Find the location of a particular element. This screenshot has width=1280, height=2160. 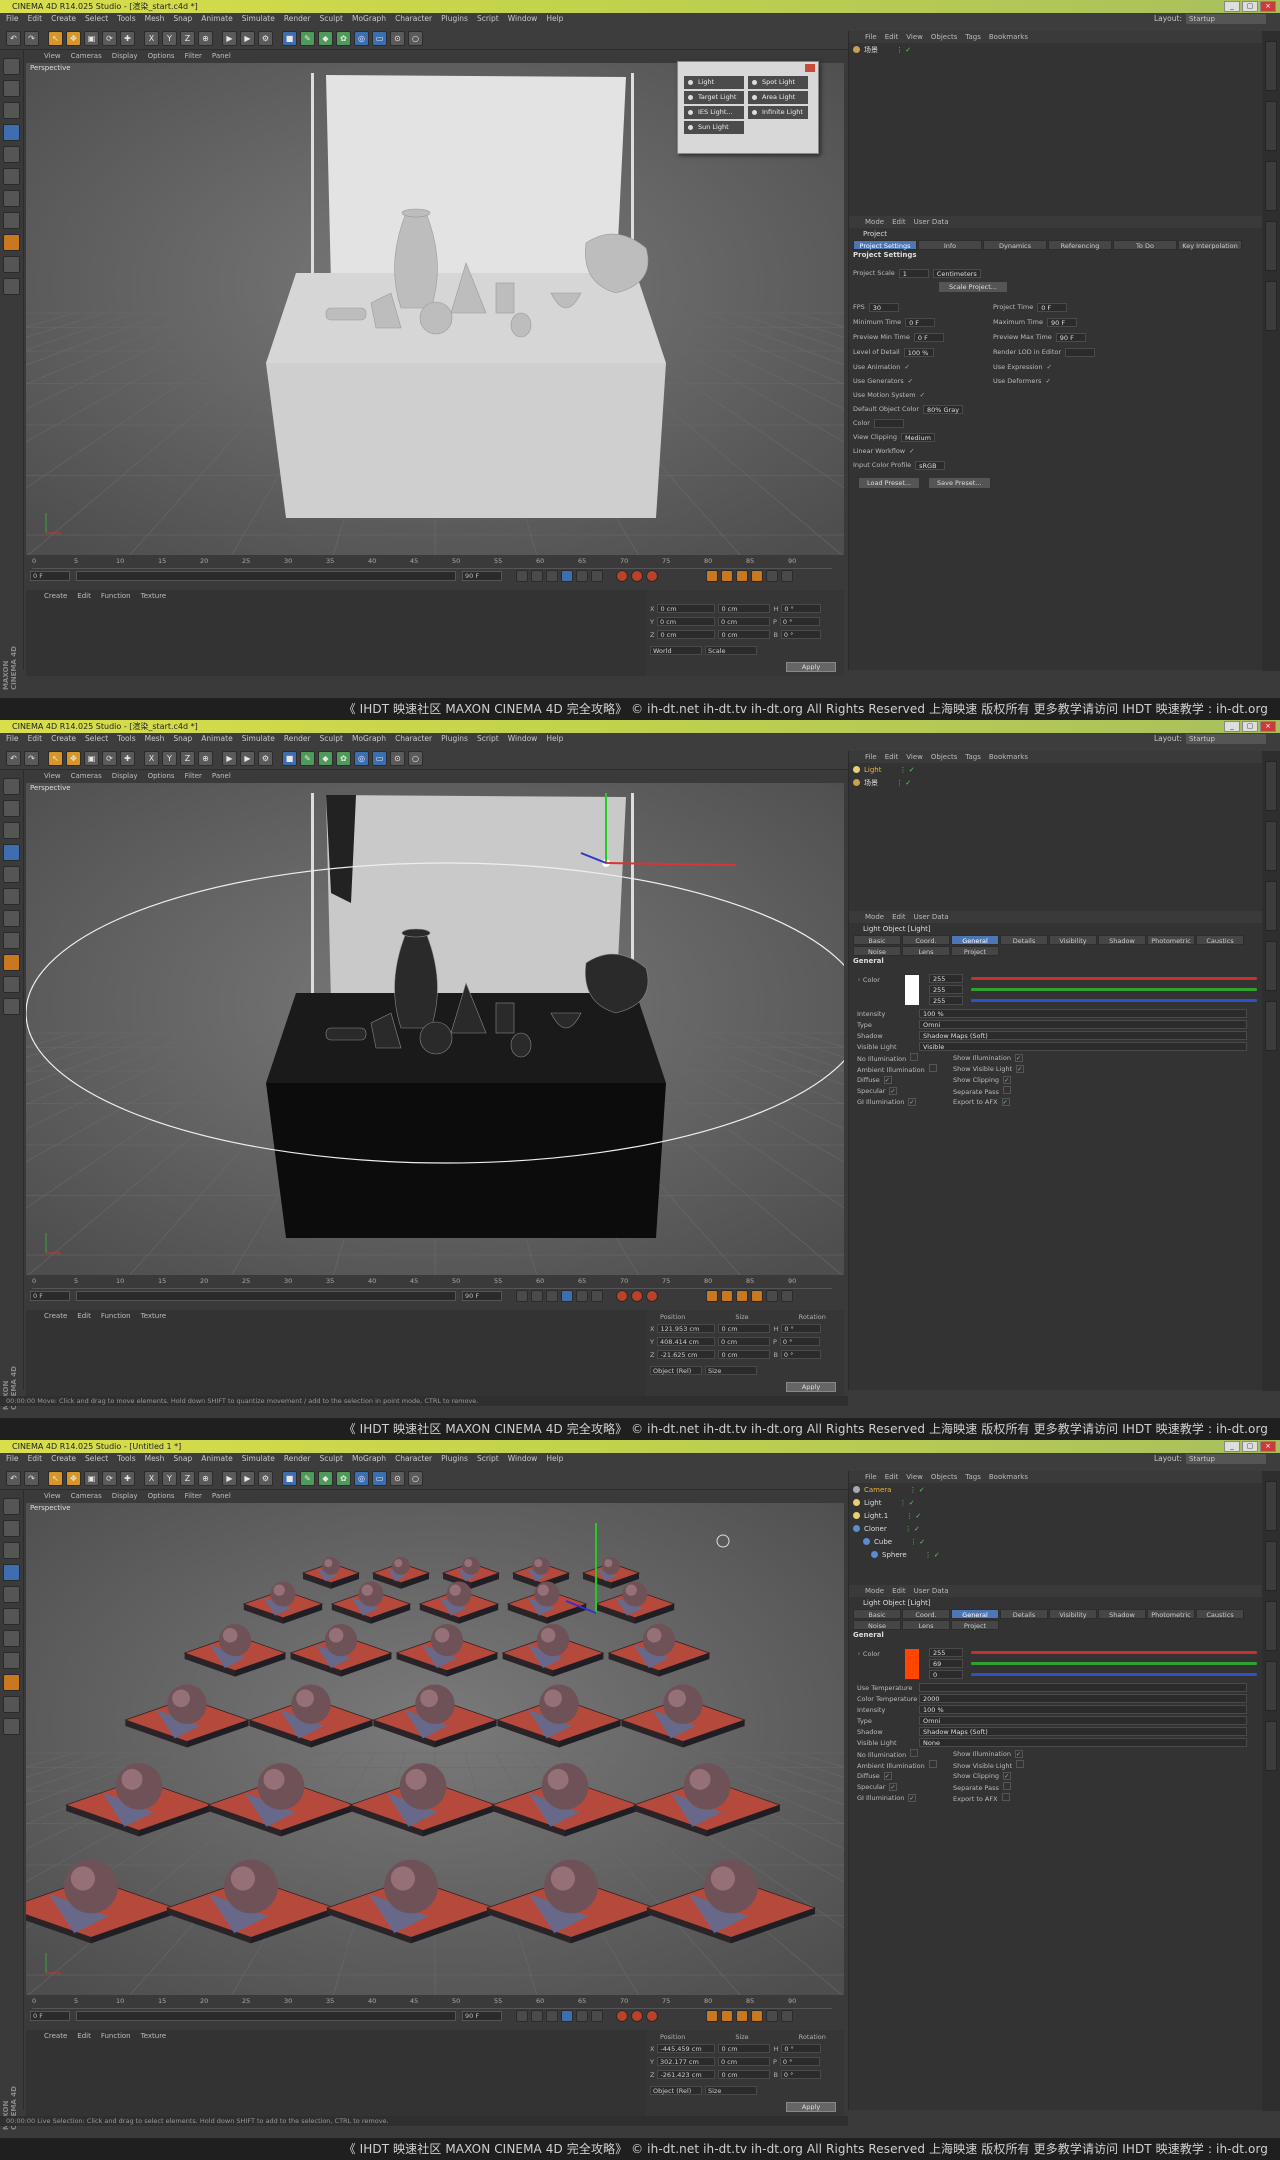

object-menu-bookmarks: Bookmarks is located at coordinates (1008, 1477).